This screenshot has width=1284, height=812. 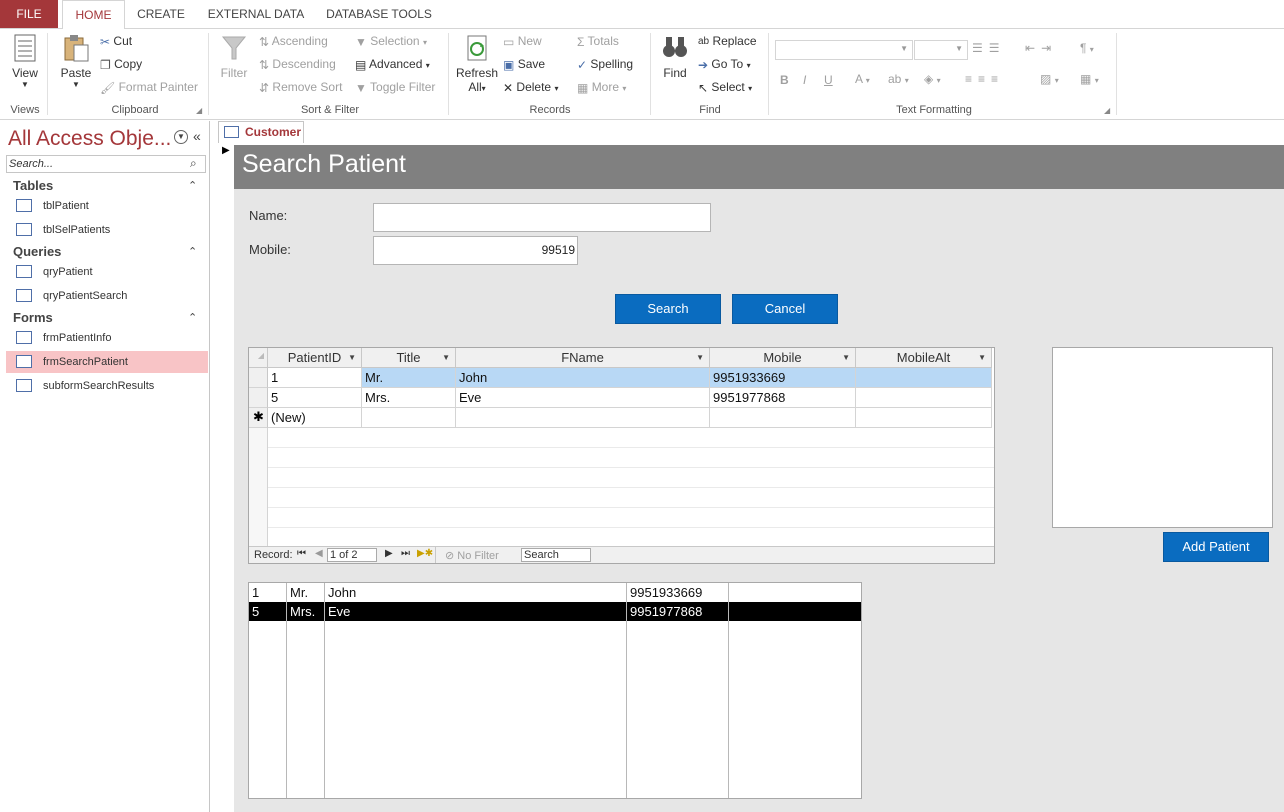 I want to click on advanced-button: ▤ Advanced ▾, so click(x=392, y=64).